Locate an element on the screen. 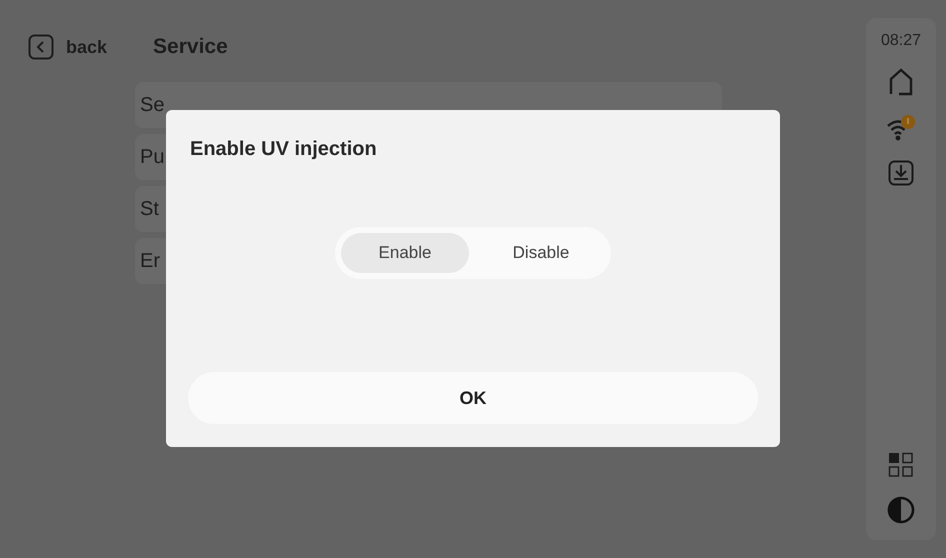 This screenshot has width=946, height=558. page-title: Service is located at coordinates (190, 47).